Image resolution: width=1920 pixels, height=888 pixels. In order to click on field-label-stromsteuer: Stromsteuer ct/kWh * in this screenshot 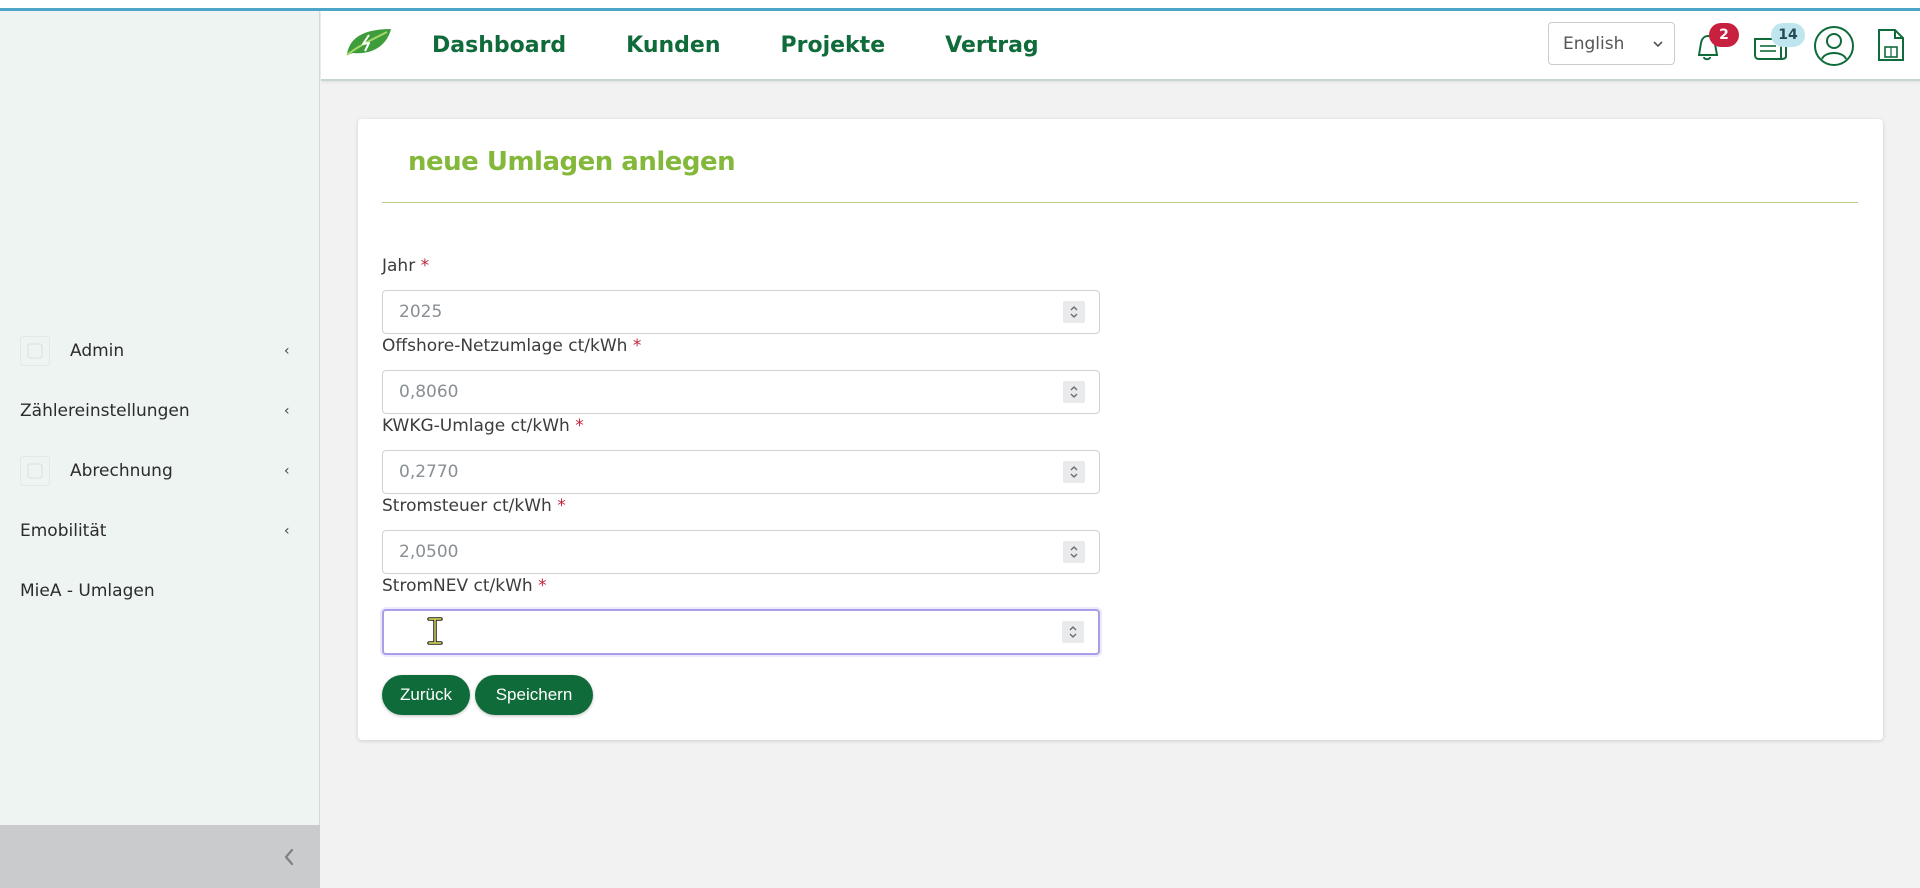, I will do `click(474, 506)`.